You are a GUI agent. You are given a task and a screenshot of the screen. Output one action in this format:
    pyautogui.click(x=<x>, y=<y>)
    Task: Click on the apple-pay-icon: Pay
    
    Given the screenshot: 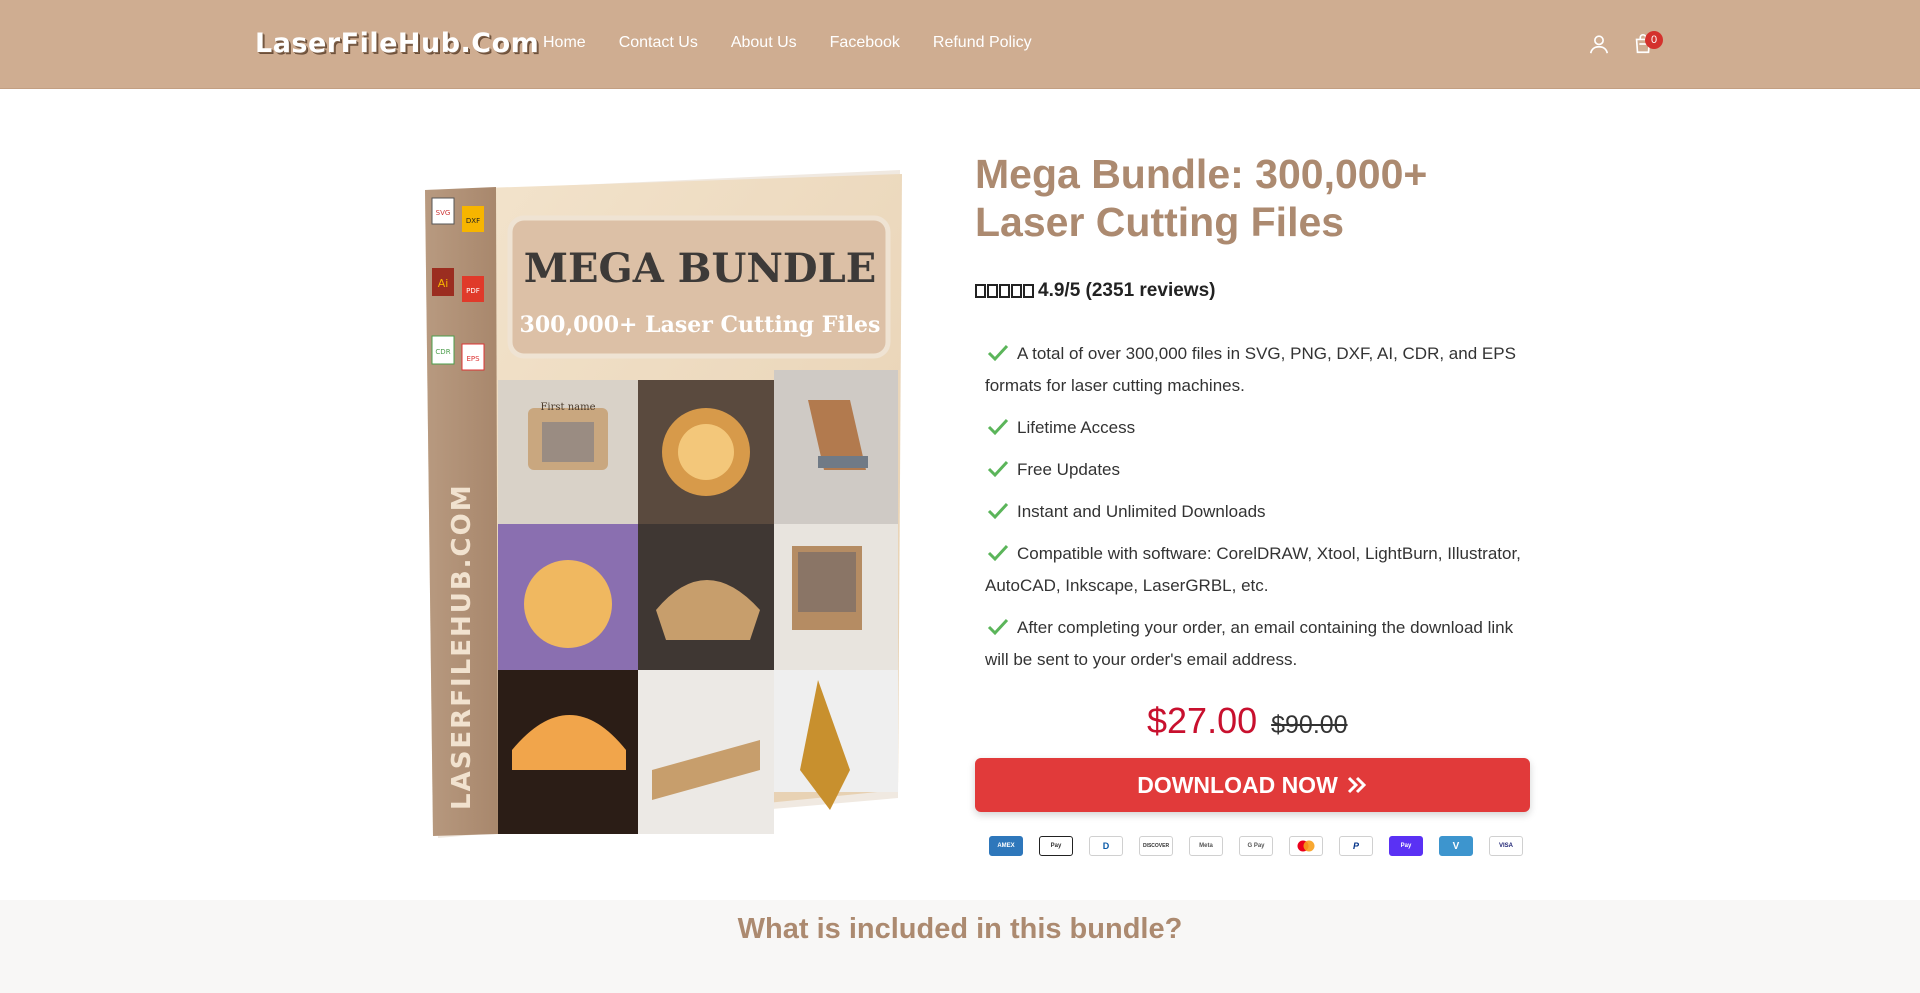 What is the action you would take?
    pyautogui.click(x=1056, y=846)
    